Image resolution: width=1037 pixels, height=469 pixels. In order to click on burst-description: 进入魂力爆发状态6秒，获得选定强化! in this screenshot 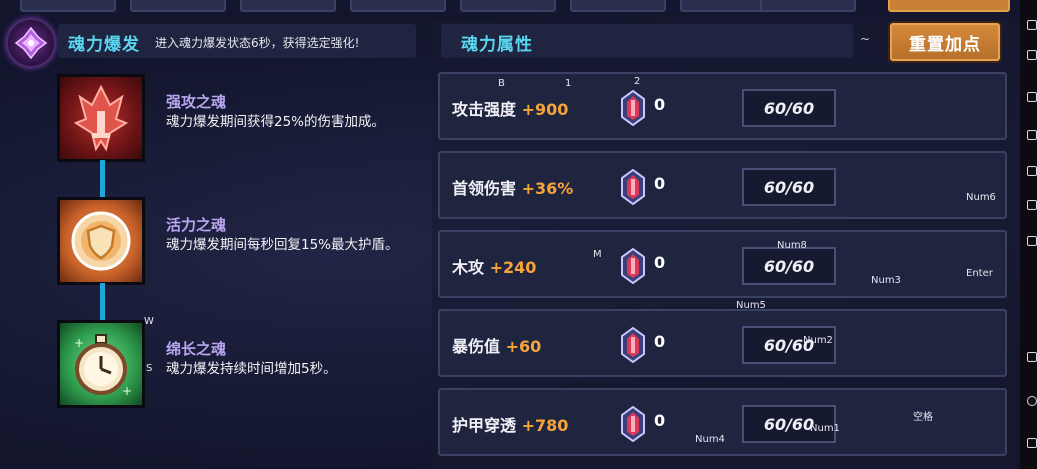, I will do `click(257, 43)`.